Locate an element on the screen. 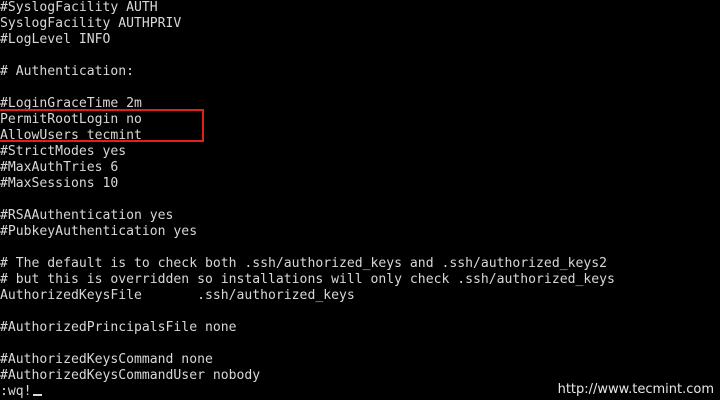 This screenshot has height=400, width=720. config-line: #LogLevel INFO is located at coordinates (55, 39).